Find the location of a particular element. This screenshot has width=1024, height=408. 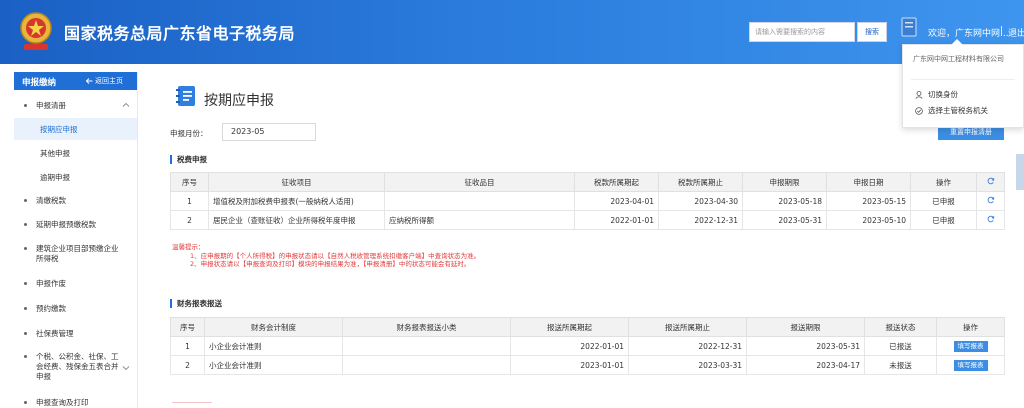

sidebar-item-void: 申报作废 is located at coordinates (75, 285).